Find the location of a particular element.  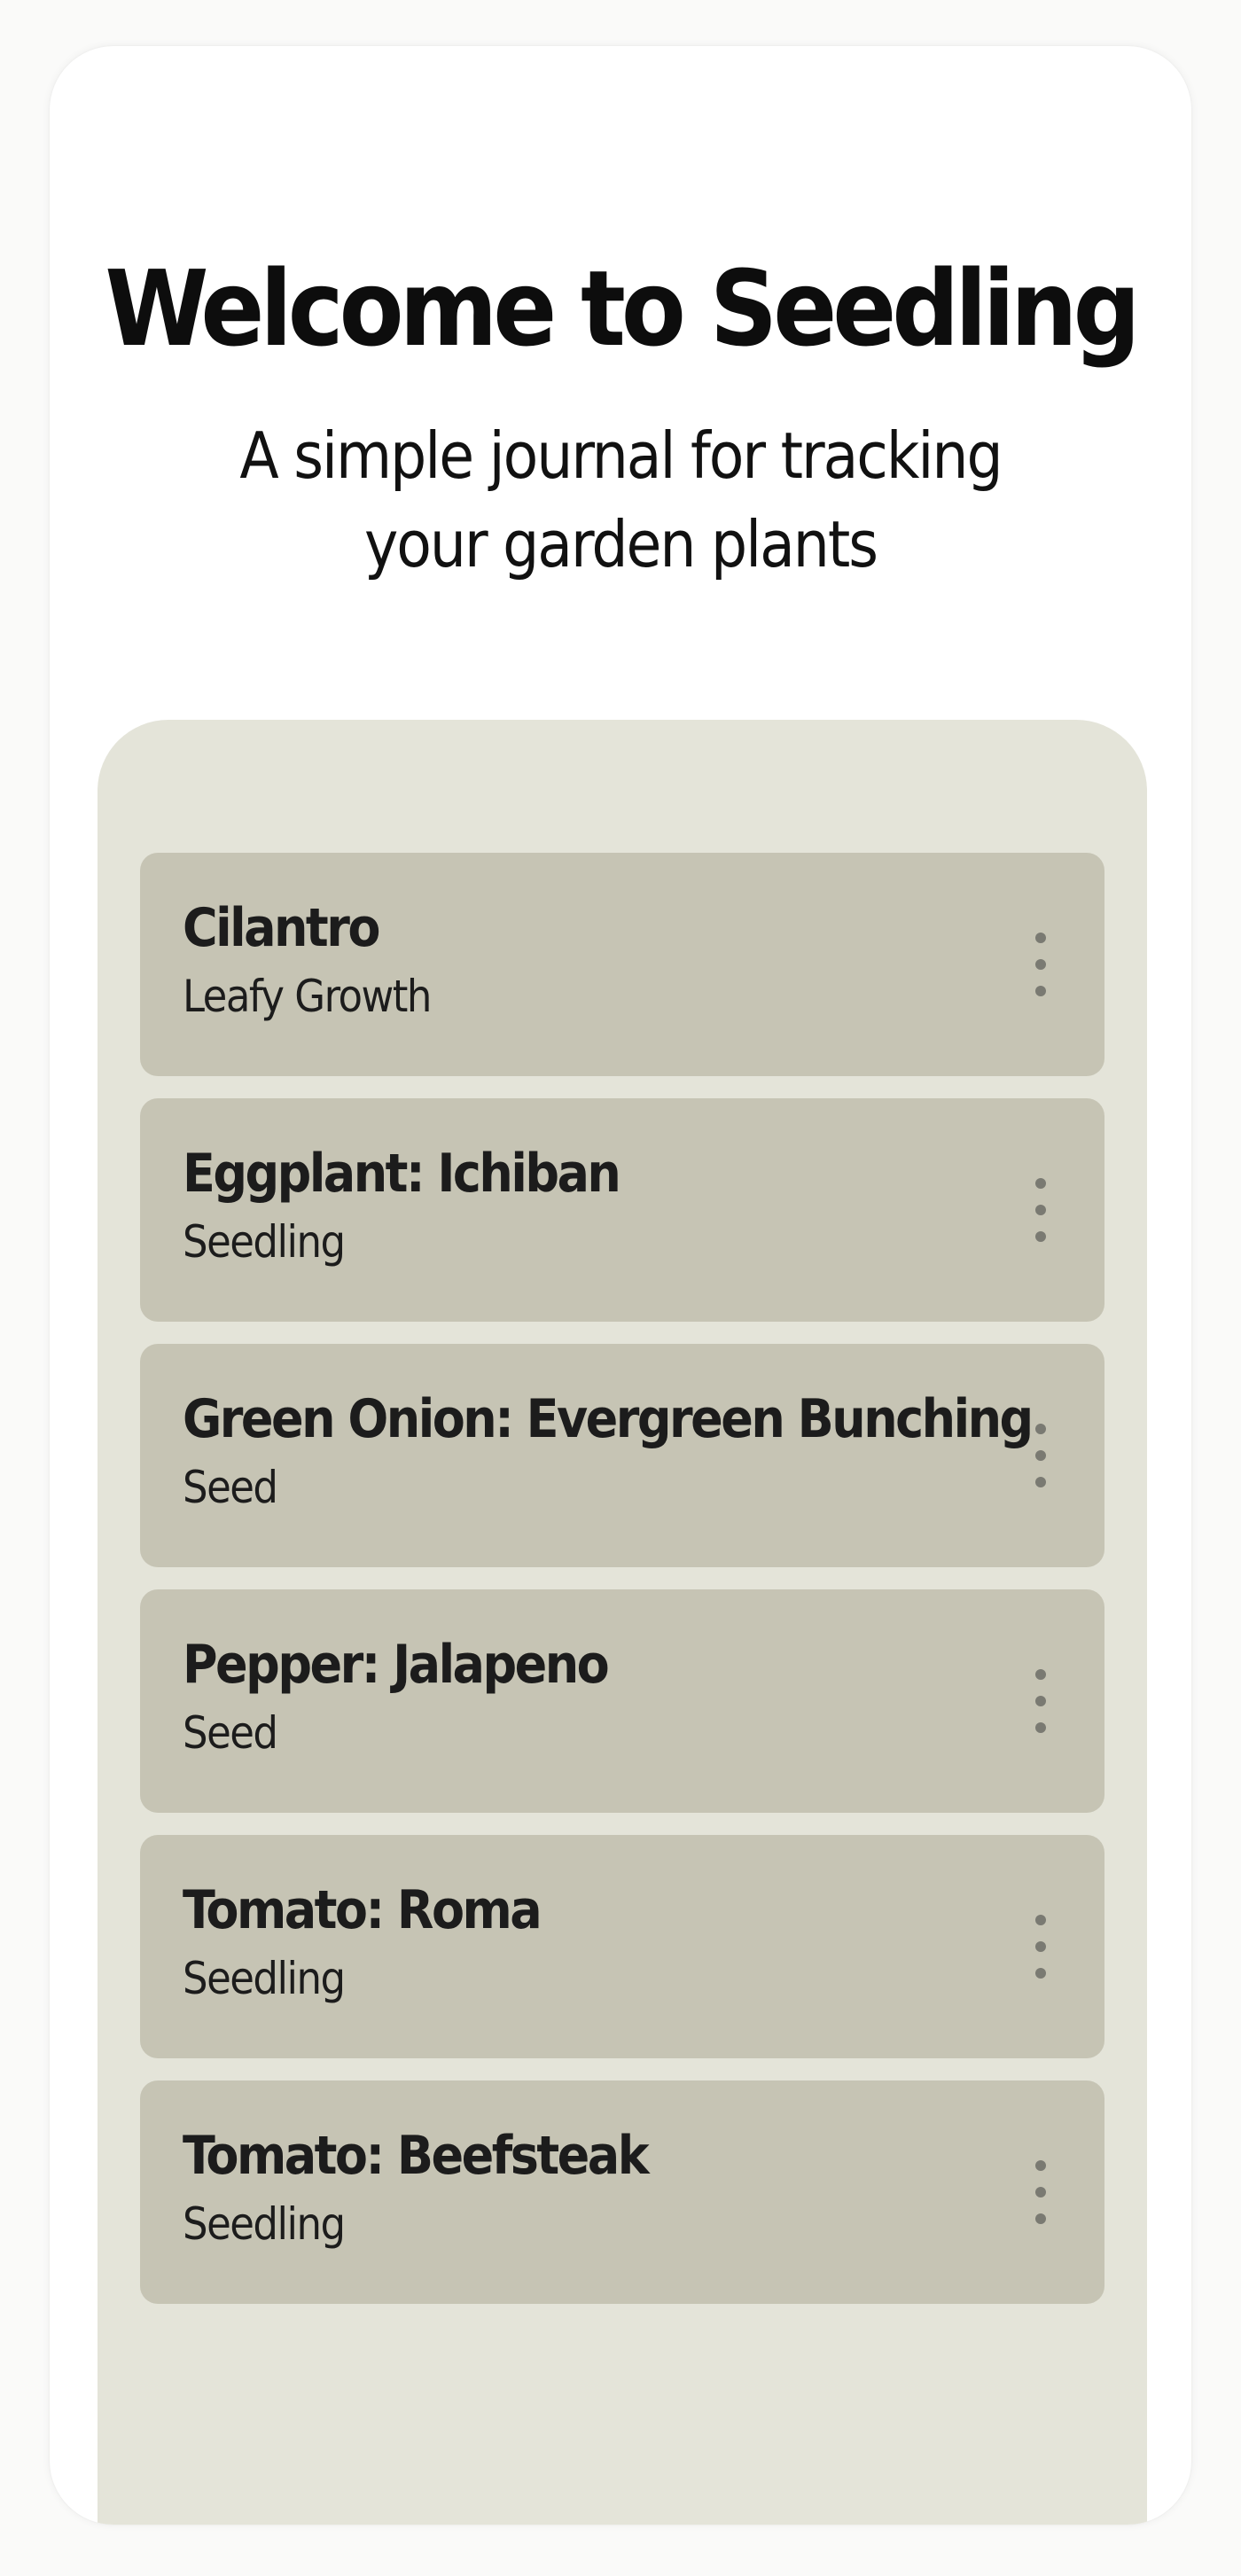

plant-card: Green Onion: Evergreen Bunching Seed is located at coordinates (622, 1455).